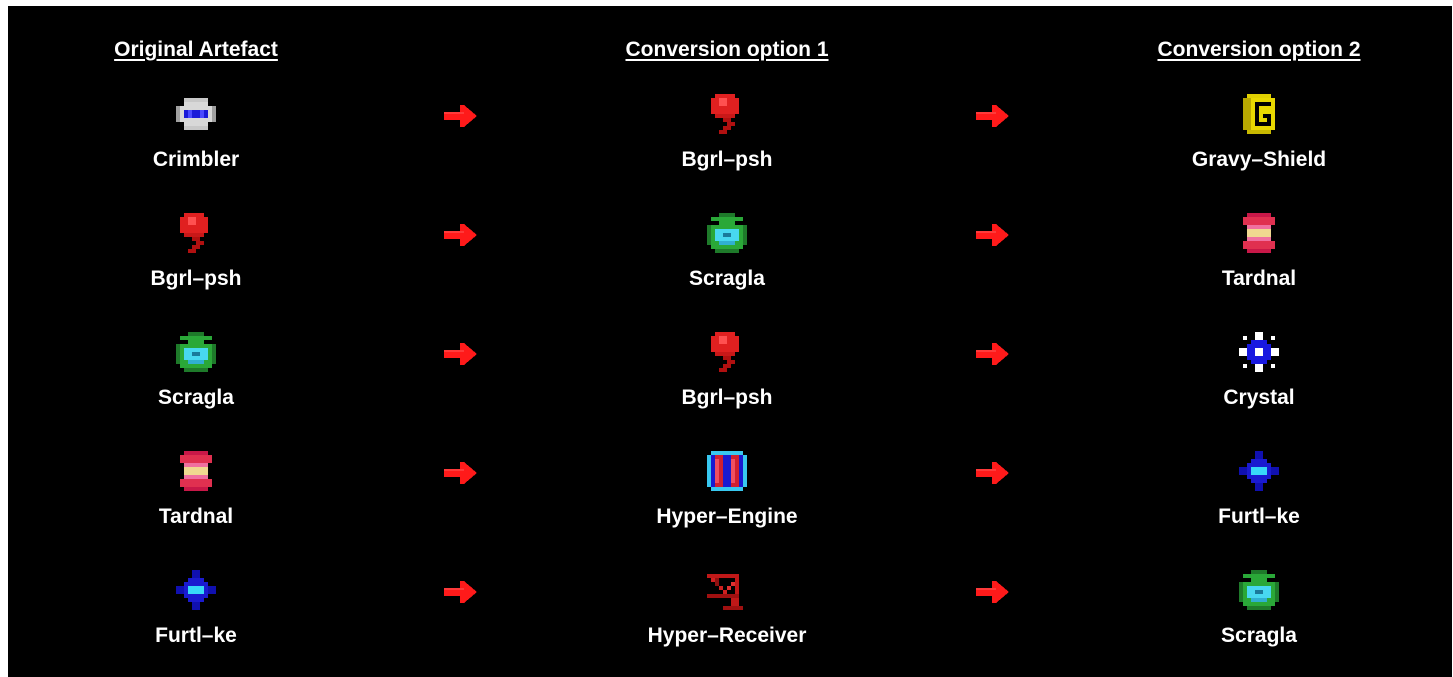 Image resolution: width=1453 pixels, height=677 pixels. I want to click on artefact-cell-original: Scragla, so click(196, 371).